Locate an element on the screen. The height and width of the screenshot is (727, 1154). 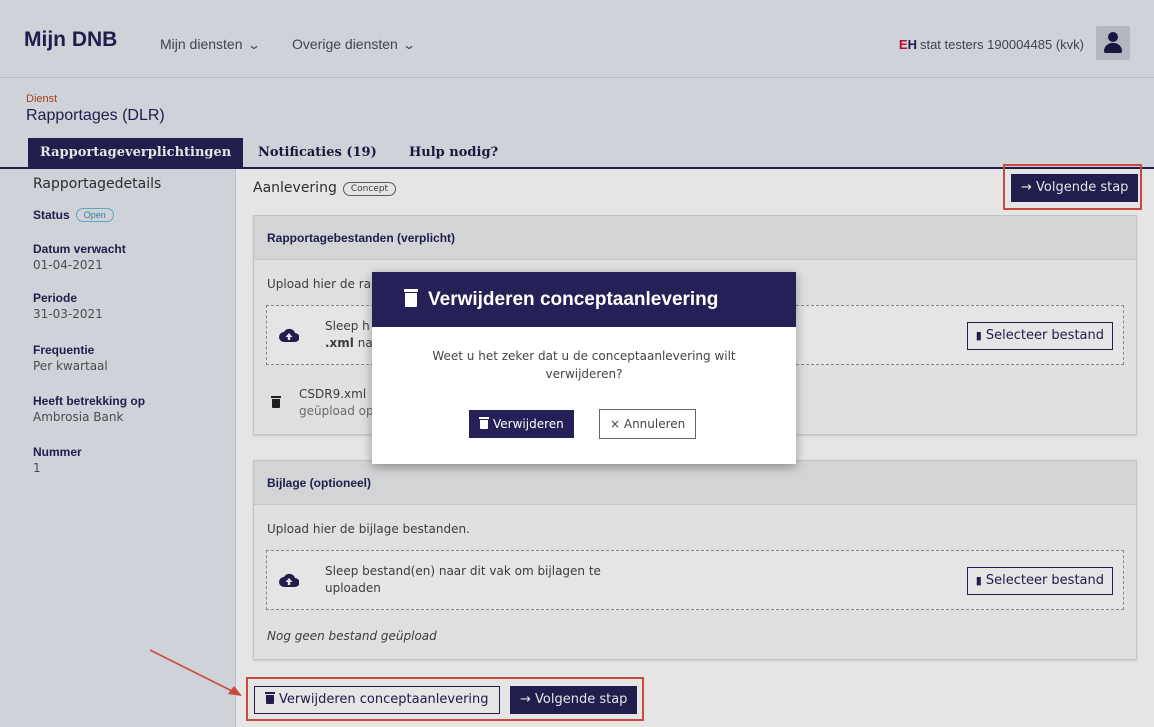
dialog-title: Verwijderen conceptaanlevering is located at coordinates (573, 299).